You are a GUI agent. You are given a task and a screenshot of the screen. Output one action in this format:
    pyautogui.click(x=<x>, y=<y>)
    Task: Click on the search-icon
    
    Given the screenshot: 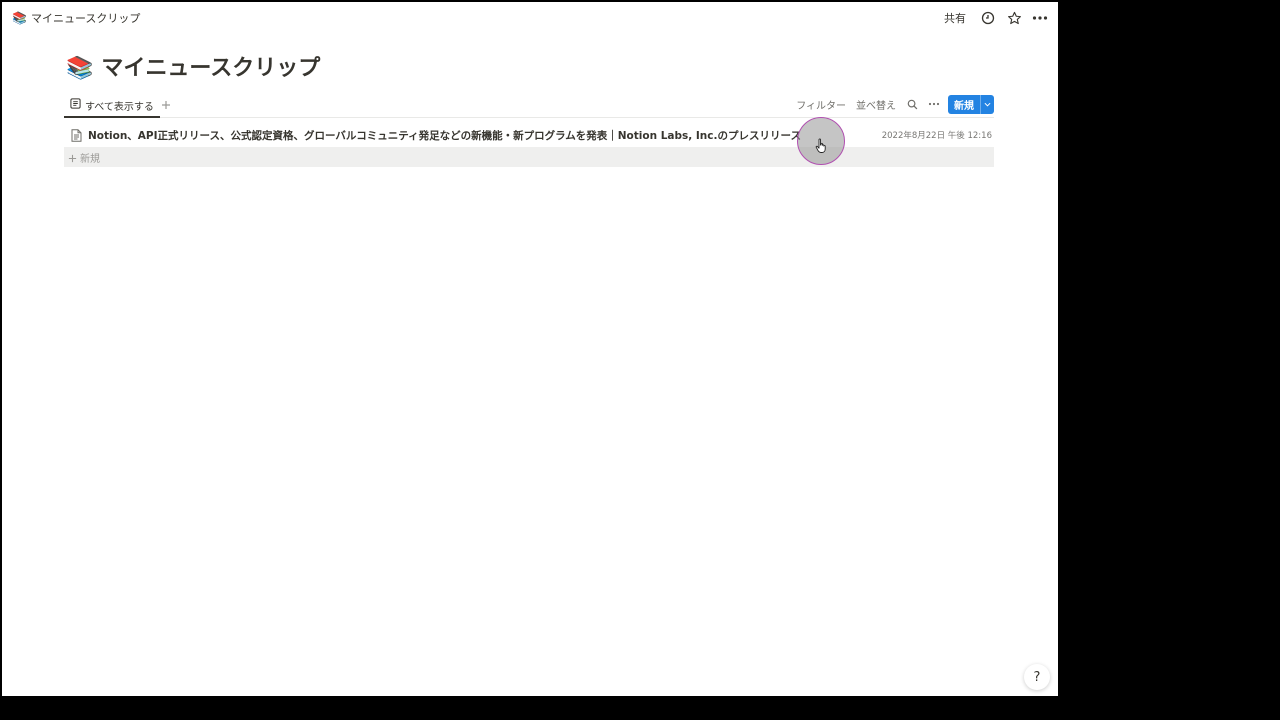 What is the action you would take?
    pyautogui.click(x=912, y=104)
    